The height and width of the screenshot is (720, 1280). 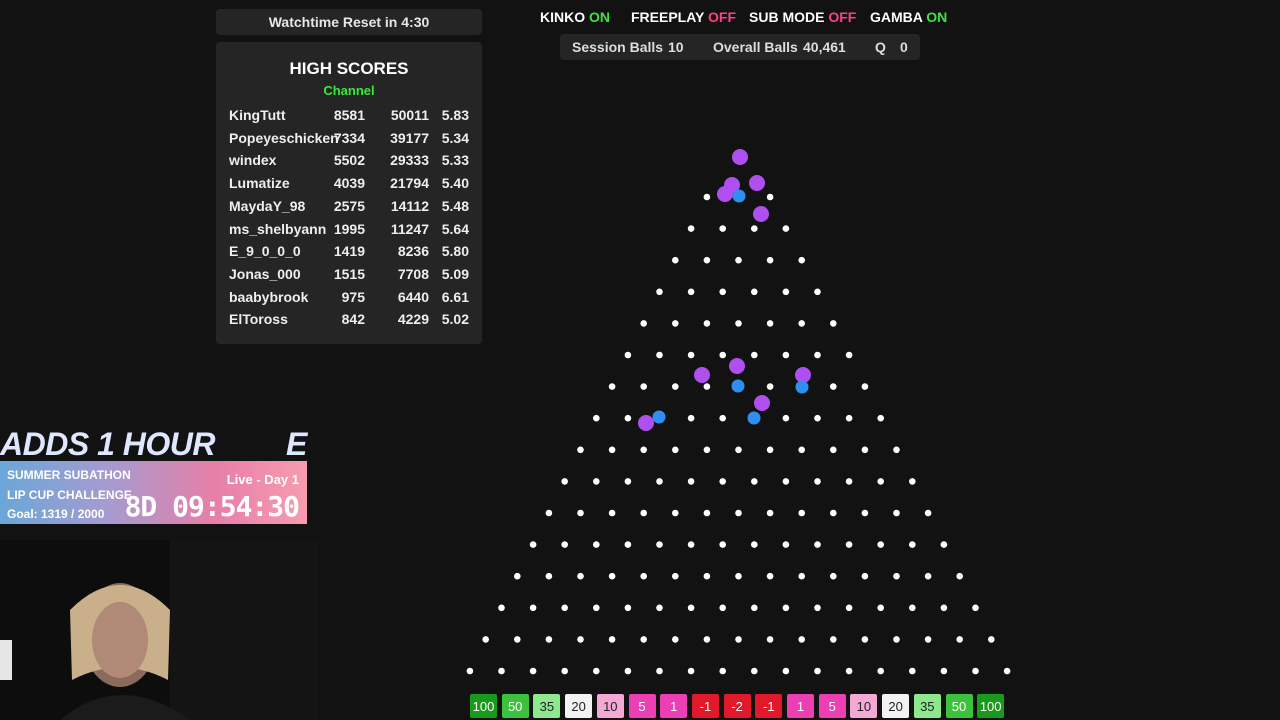 I want to click on subathon-ticker: ADDS 1 HOUR E, so click(x=155, y=444).